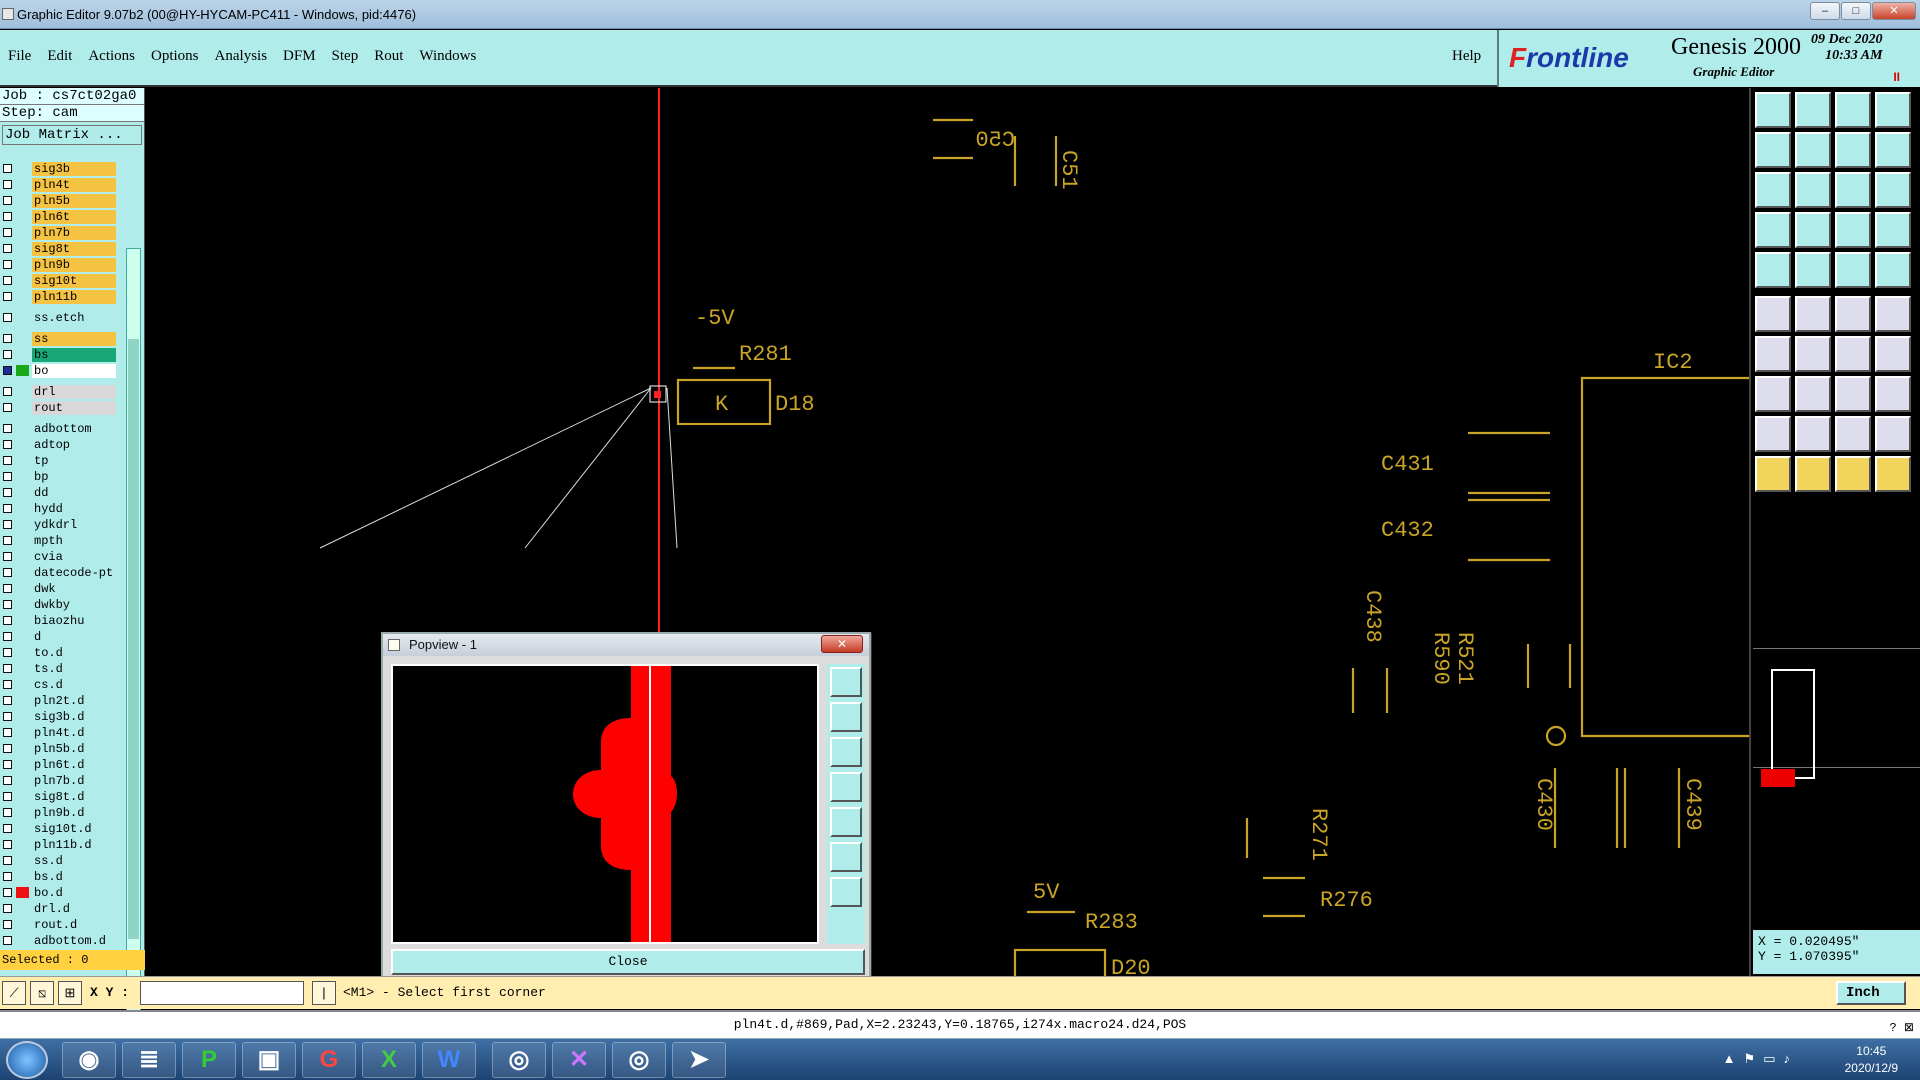 Image resolution: width=1920 pixels, height=1080 pixels. Describe the element at coordinates (59, 797) in the screenshot. I see `layer-row: sig8t.d` at that location.